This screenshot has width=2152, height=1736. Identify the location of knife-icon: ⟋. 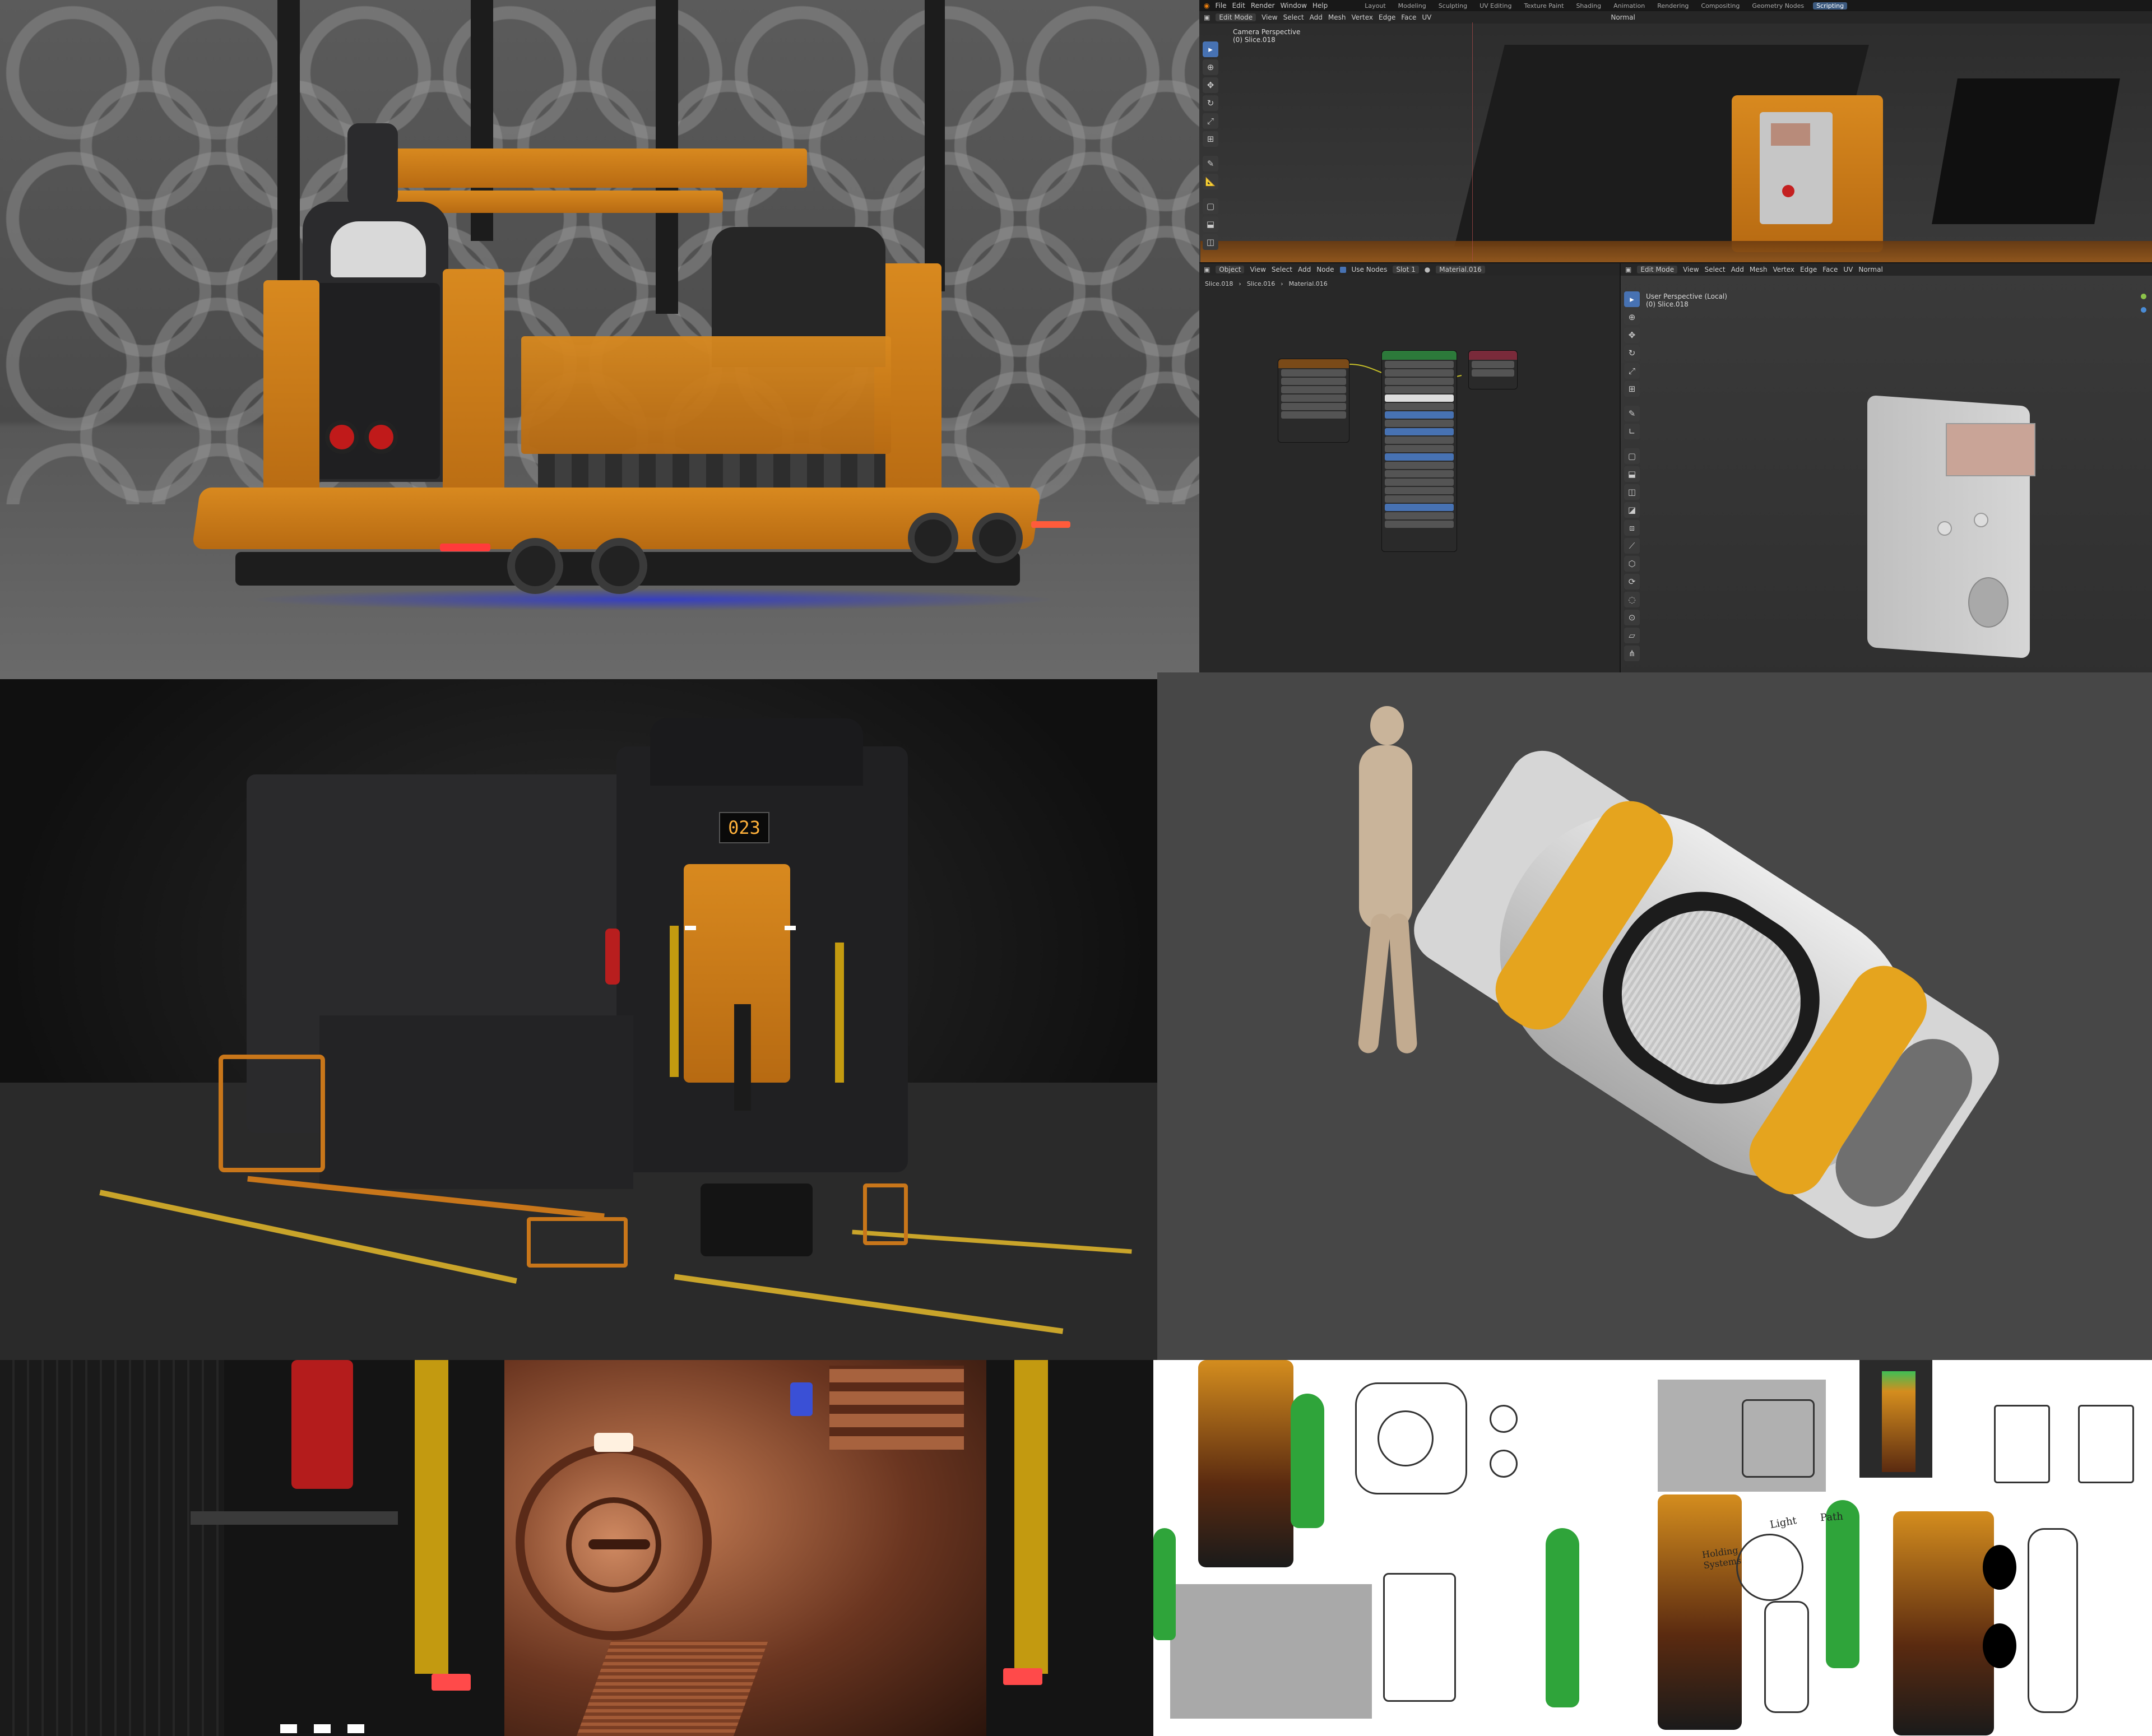
(1632, 546).